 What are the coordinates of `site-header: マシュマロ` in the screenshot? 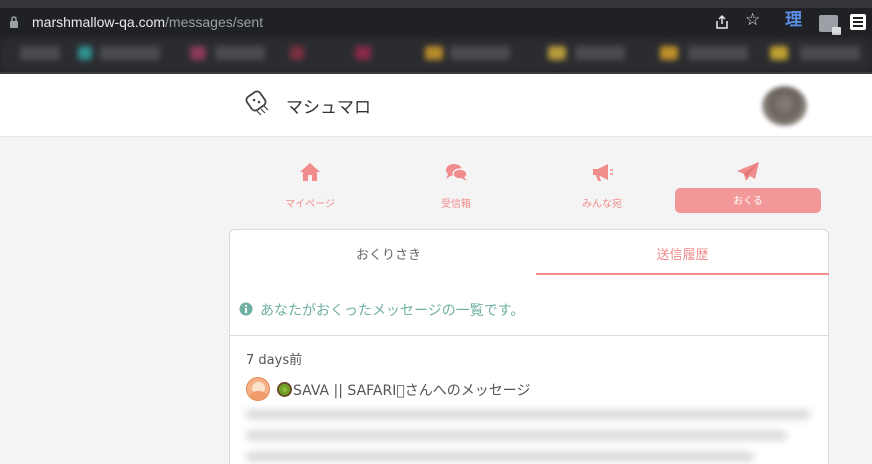 It's located at (436, 105).